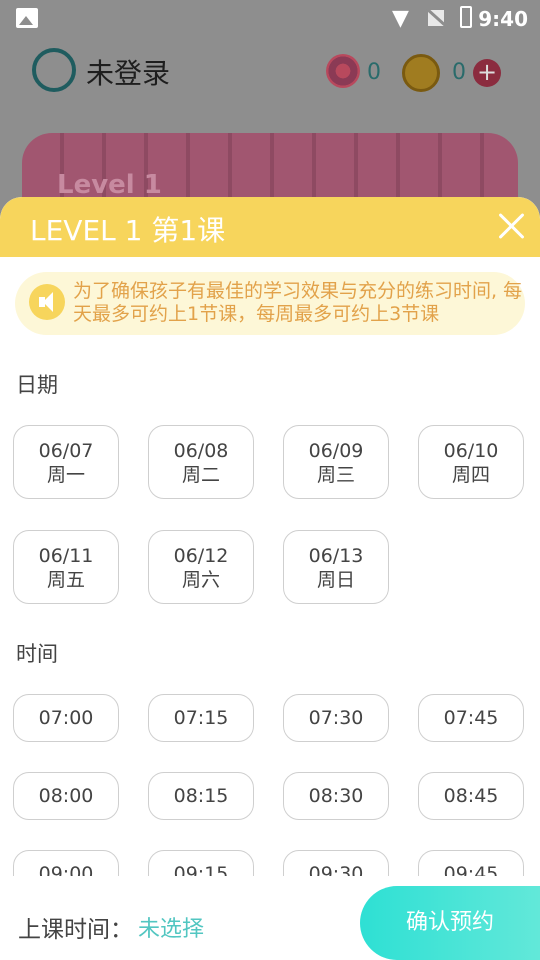  Describe the element at coordinates (27, 18) in the screenshot. I see `gallery-icon` at that location.